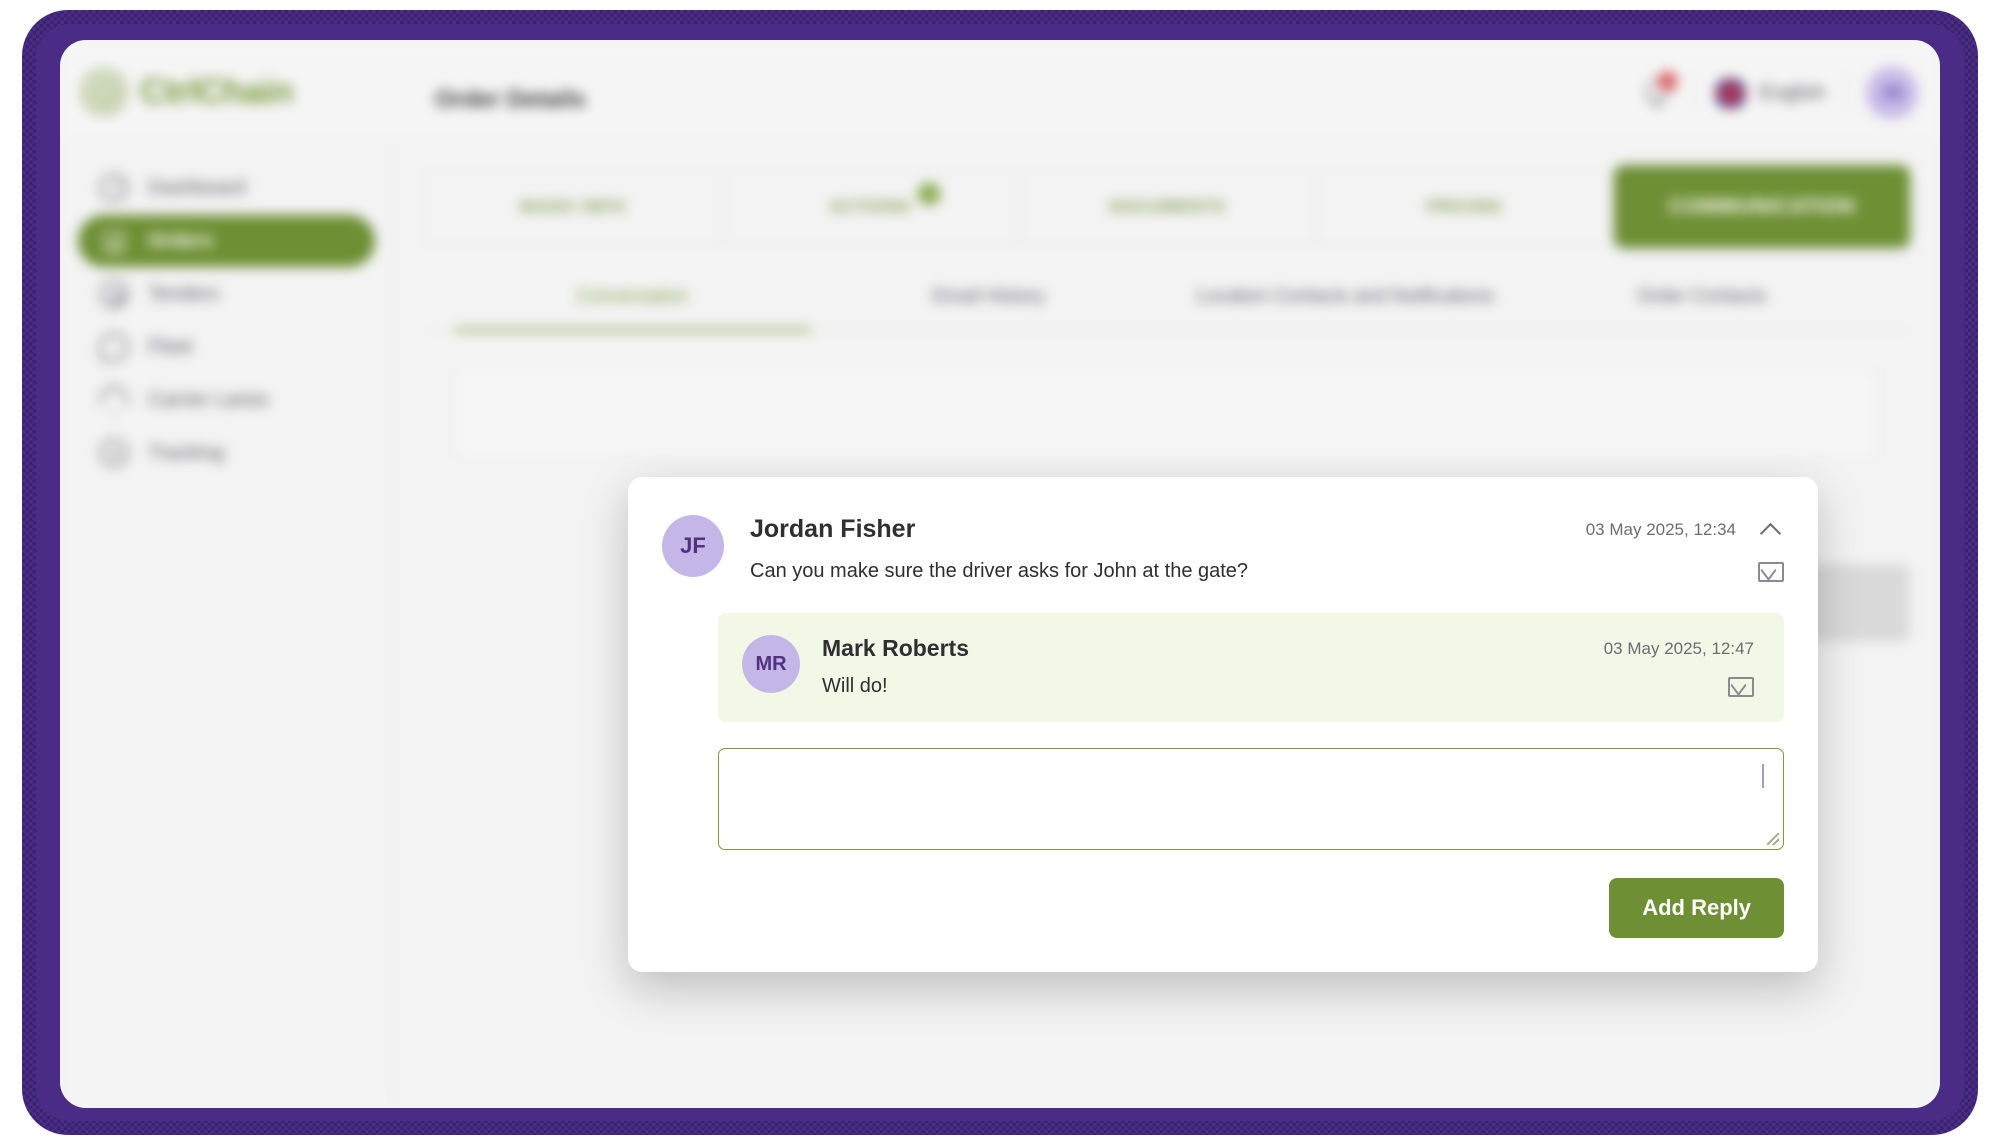 The image size is (2000, 1148). I want to click on notifications-bell-button: 1, so click(1659, 91).